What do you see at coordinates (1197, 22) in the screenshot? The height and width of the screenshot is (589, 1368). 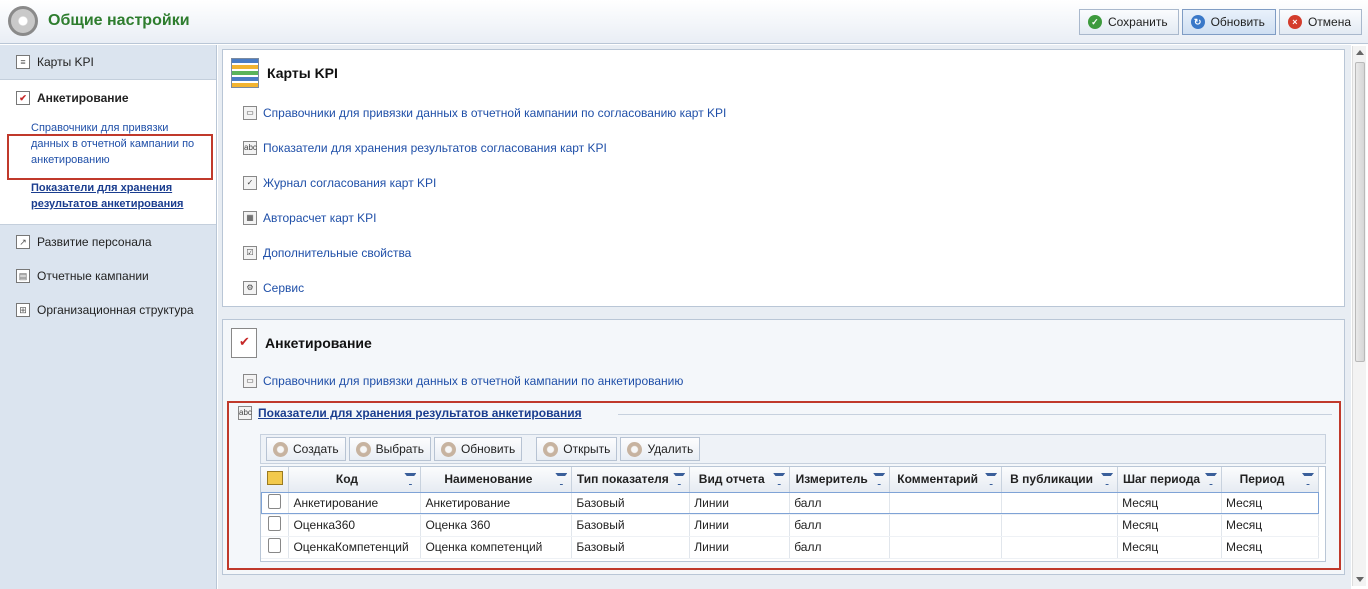 I see `refresh-icon: ↻` at bounding box center [1197, 22].